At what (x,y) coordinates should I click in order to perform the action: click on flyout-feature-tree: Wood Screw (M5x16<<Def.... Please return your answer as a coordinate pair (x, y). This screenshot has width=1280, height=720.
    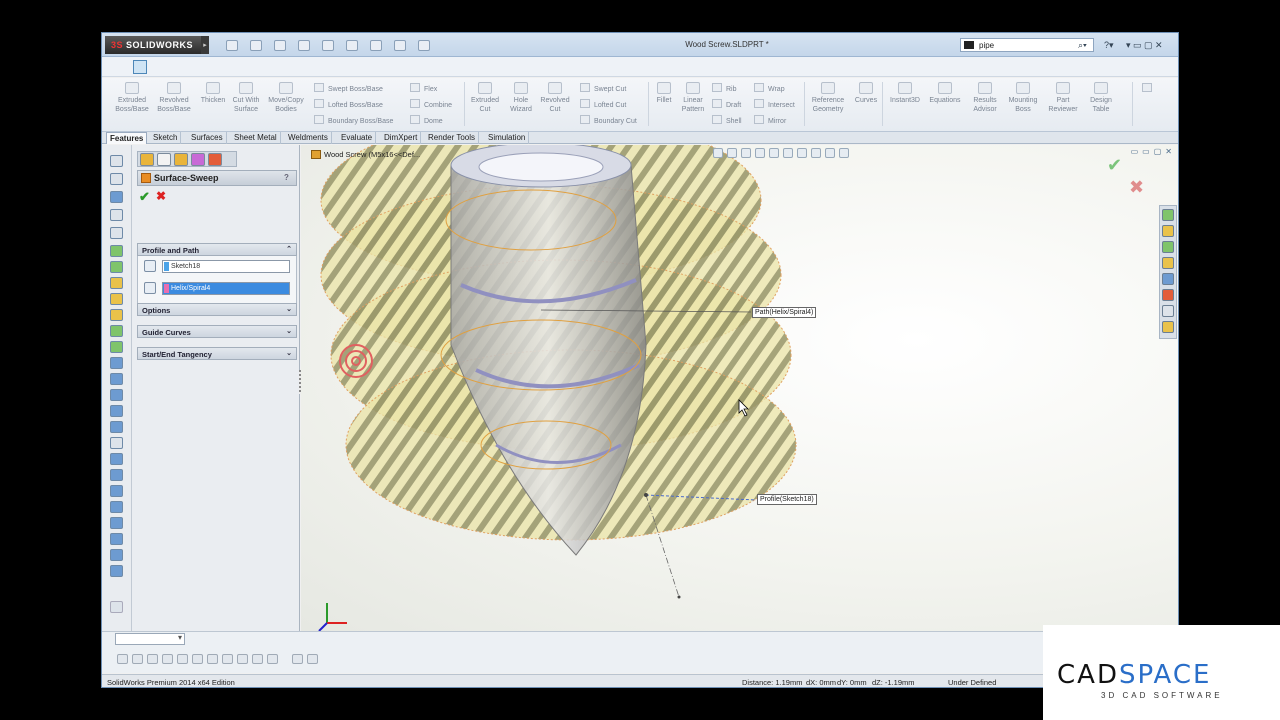
    Looking at the image, I should click on (365, 154).